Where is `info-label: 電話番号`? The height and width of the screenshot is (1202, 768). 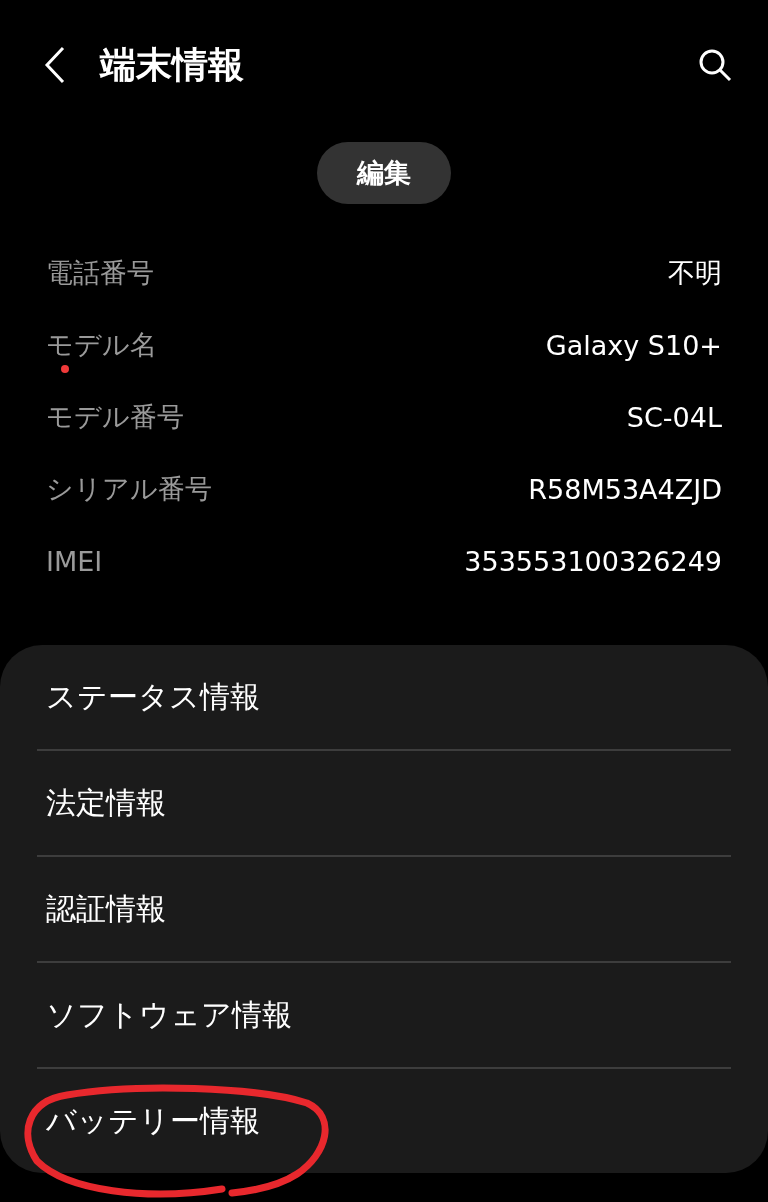 info-label: 電話番号 is located at coordinates (100, 273).